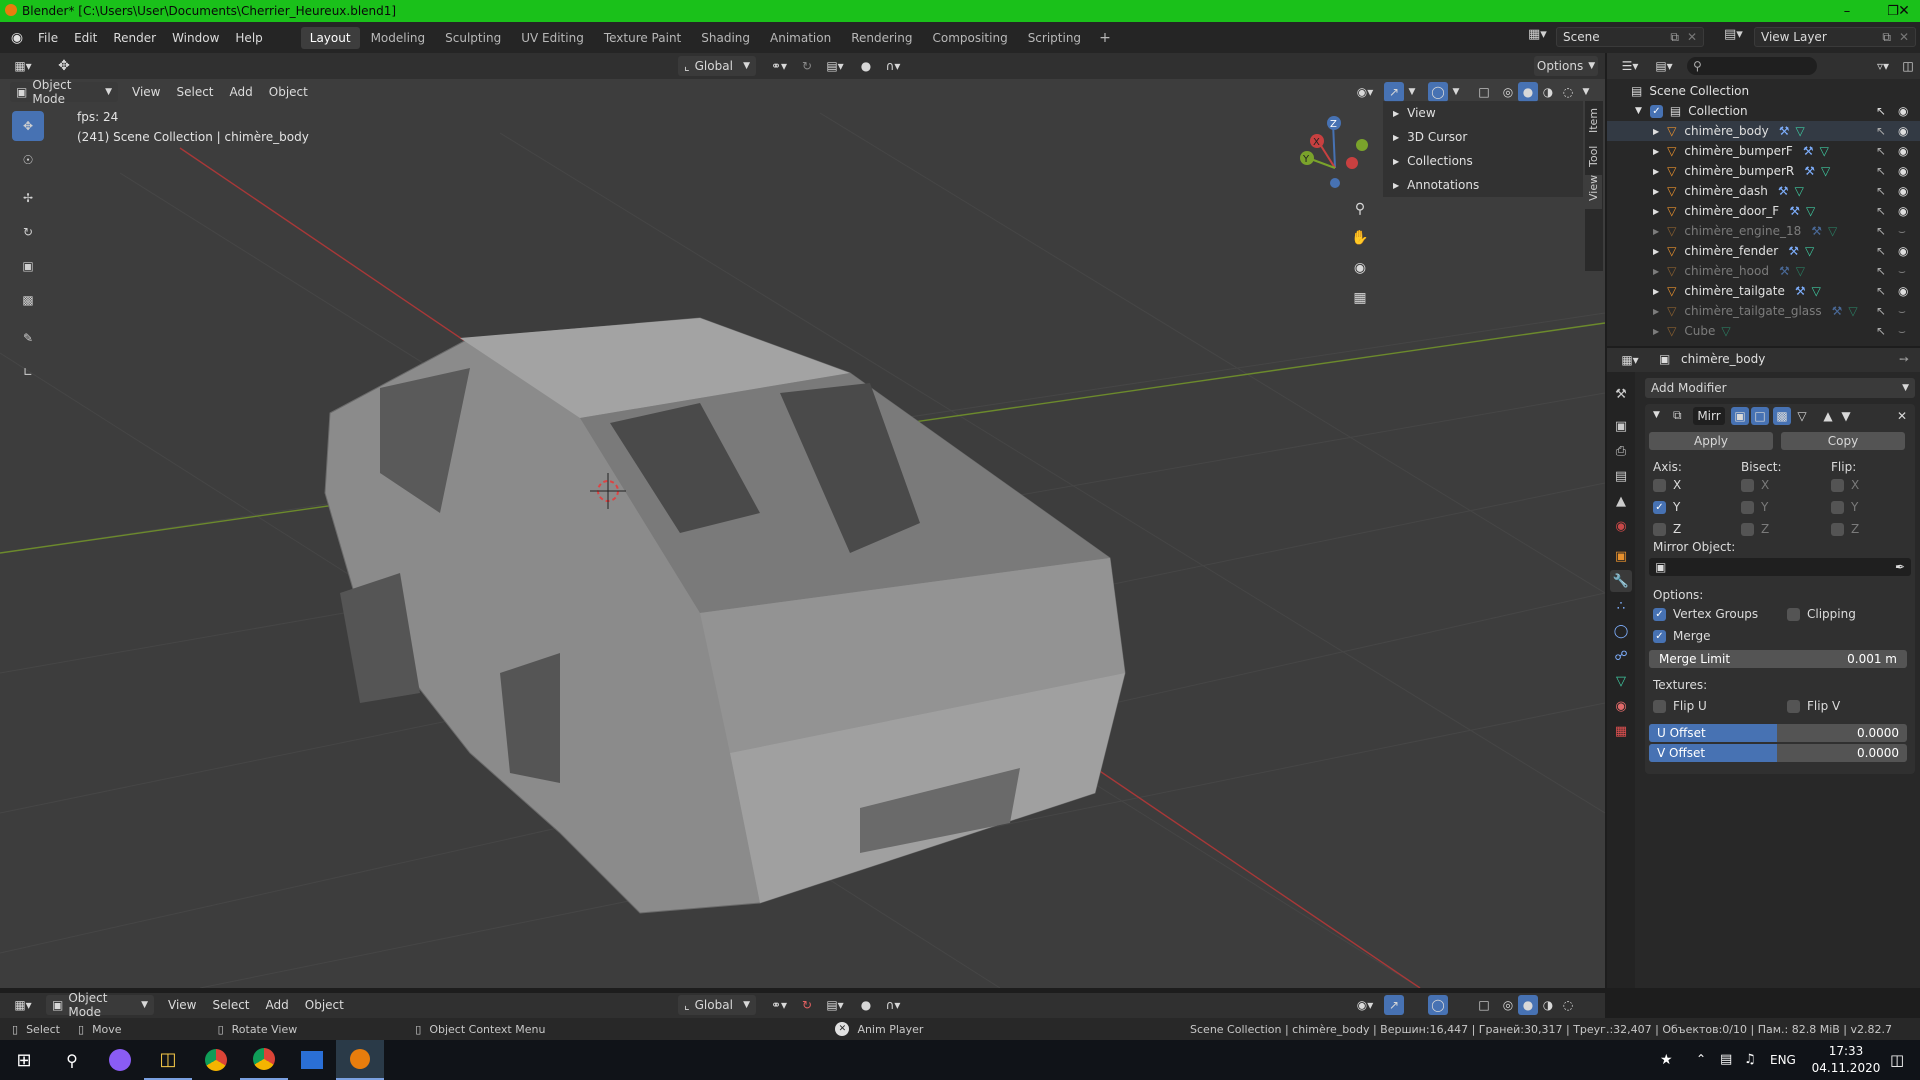 This screenshot has height=1080, width=1920. I want to click on view-layer-tab-icon: ▤, so click(1621, 476).